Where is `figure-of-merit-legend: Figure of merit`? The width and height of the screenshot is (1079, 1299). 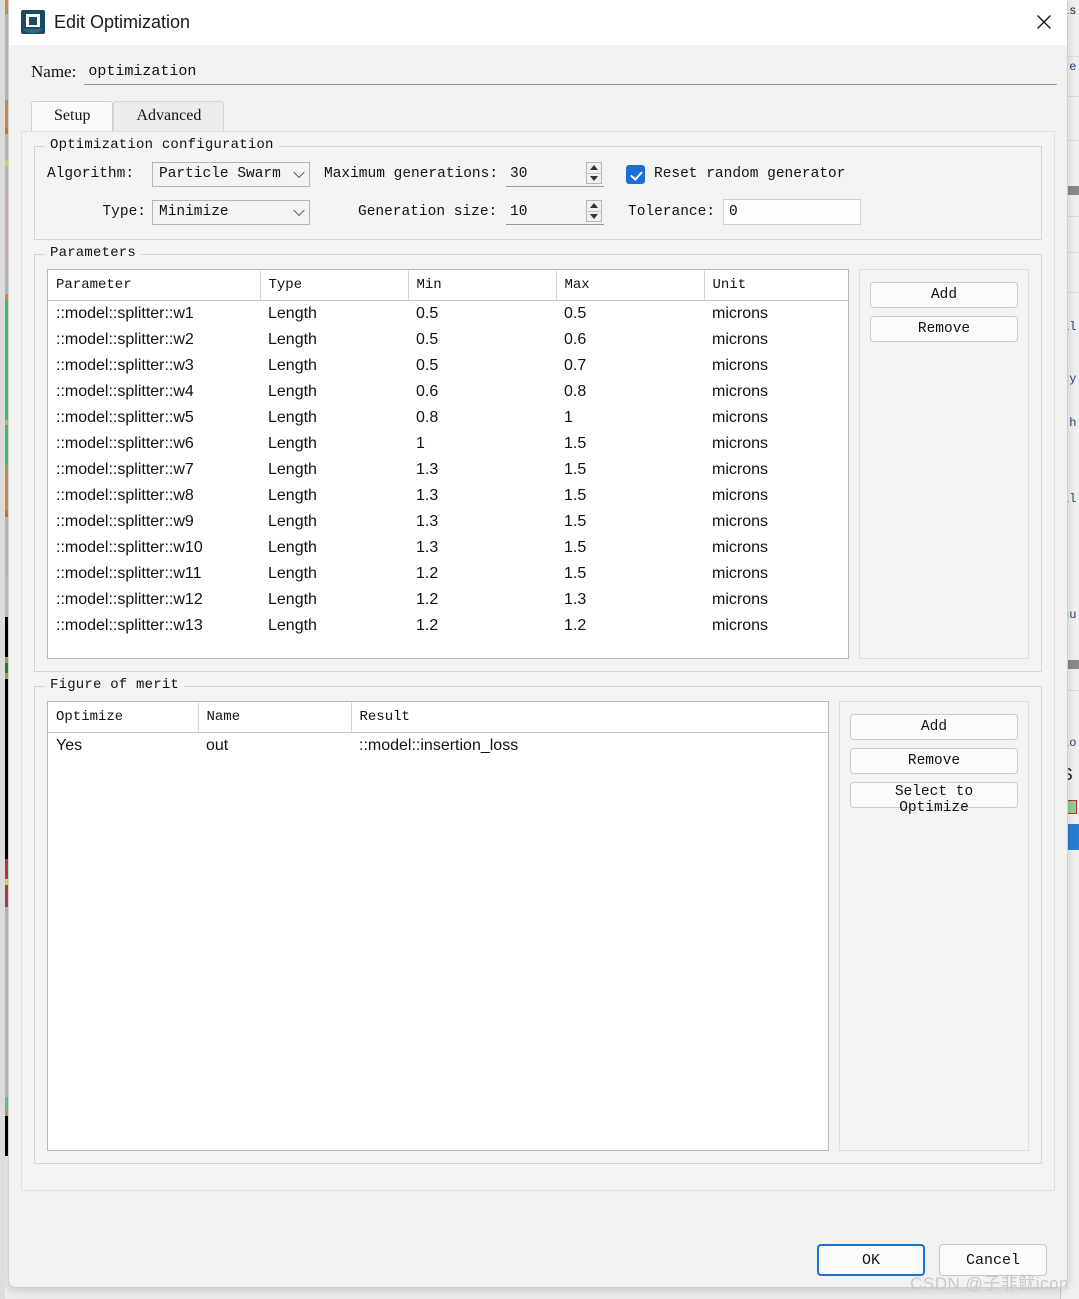
figure-of-merit-legend: Figure of merit is located at coordinates (115, 685).